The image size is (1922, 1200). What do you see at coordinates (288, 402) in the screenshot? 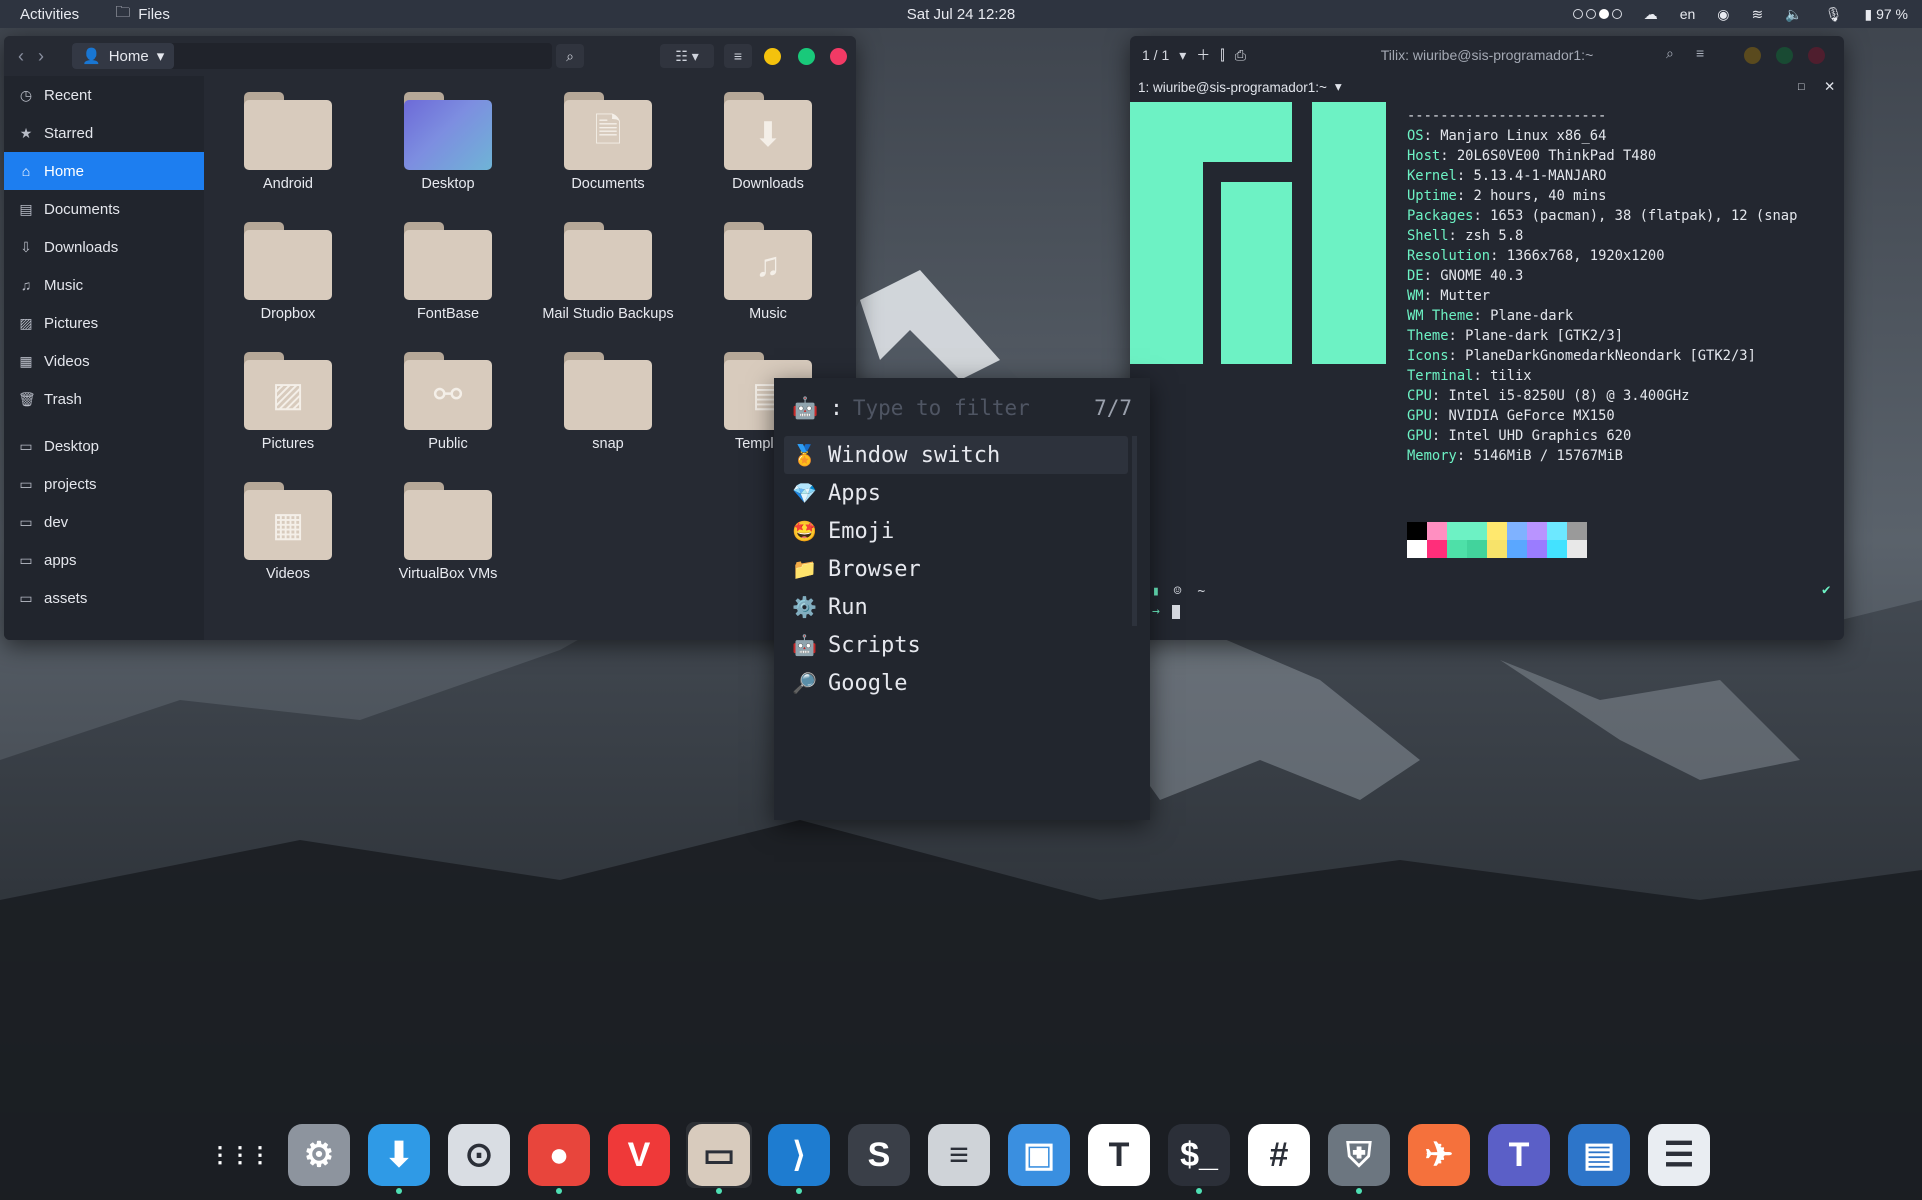
I see `folder-item: ▨ Pictures` at bounding box center [288, 402].